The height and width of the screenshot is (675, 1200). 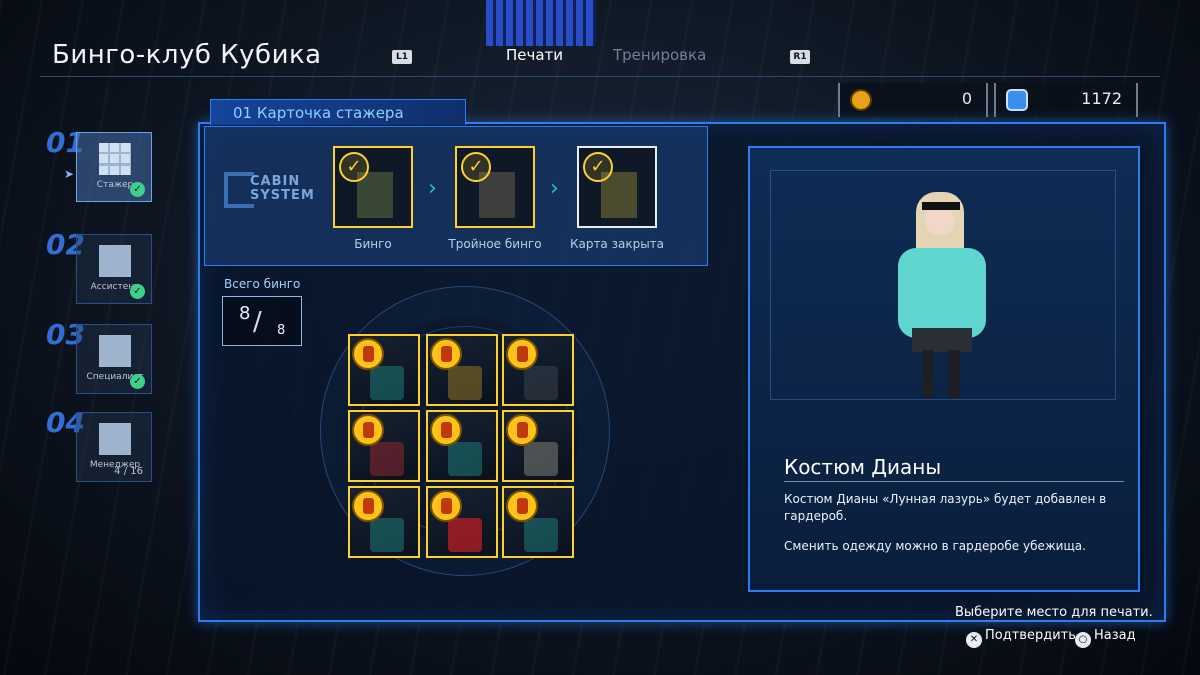 What do you see at coordinates (966, 98) in the screenshot?
I see `currency-medals-value: 0` at bounding box center [966, 98].